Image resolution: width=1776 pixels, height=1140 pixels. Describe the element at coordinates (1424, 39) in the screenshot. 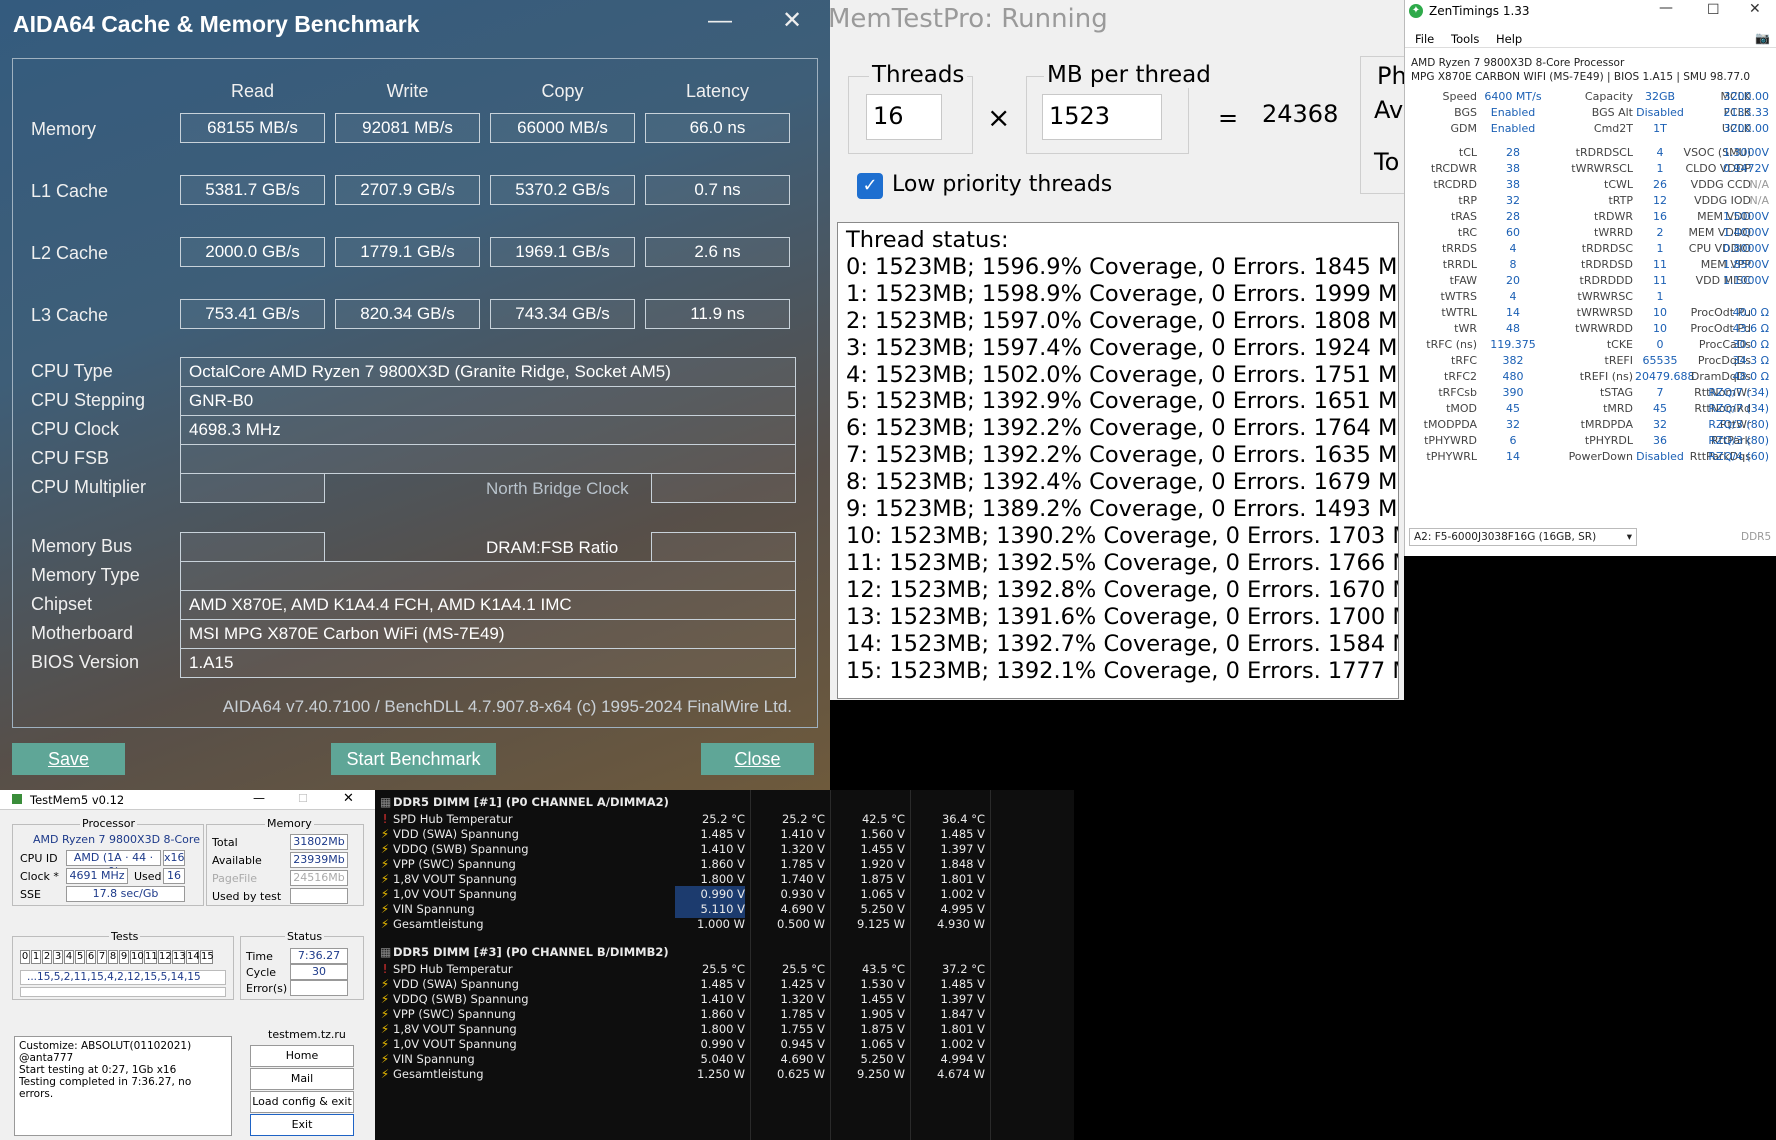

I see `menu-file: File` at that location.